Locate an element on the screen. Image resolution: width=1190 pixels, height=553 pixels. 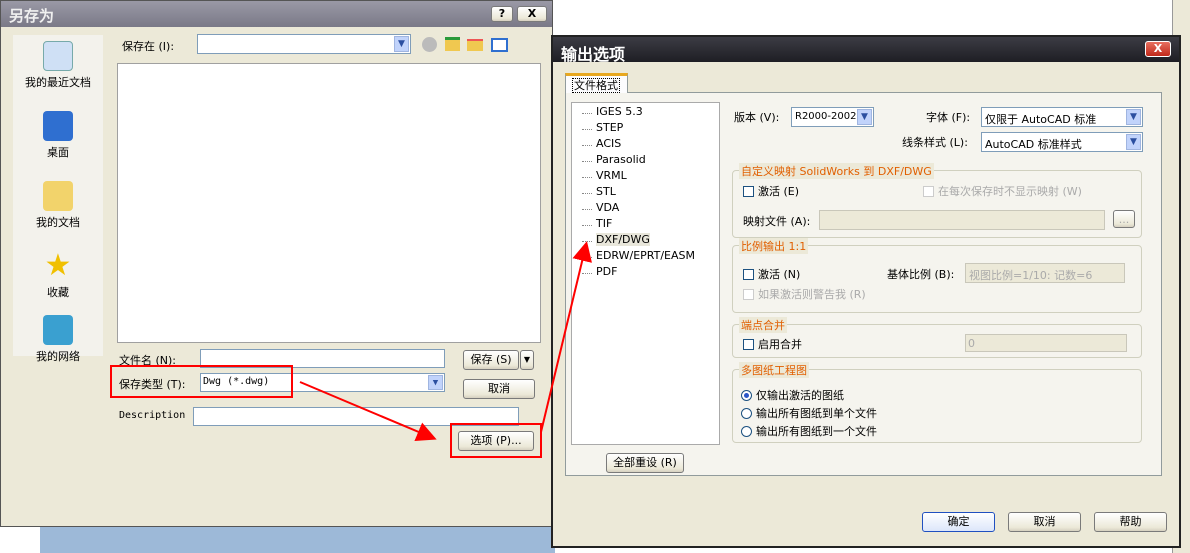
format-tree-item: Parasolid is located at coordinates (645, 161).